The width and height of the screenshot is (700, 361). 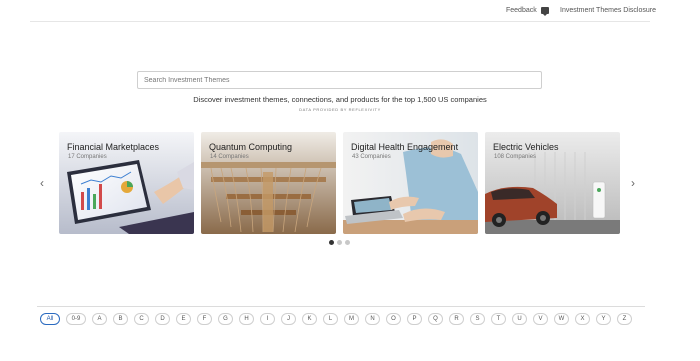 What do you see at coordinates (87, 157) in the screenshot?
I see `card-count: 17 Companies` at bounding box center [87, 157].